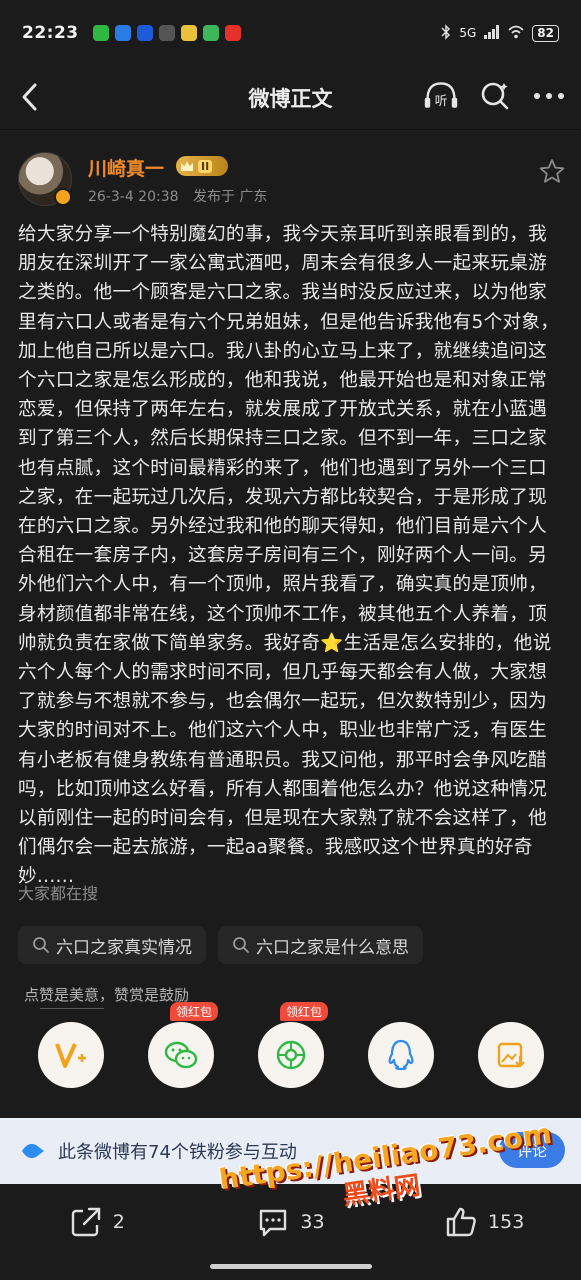 Image resolution: width=581 pixels, height=1280 pixels. What do you see at coordinates (232, 33) in the screenshot?
I see `news-app-icon` at bounding box center [232, 33].